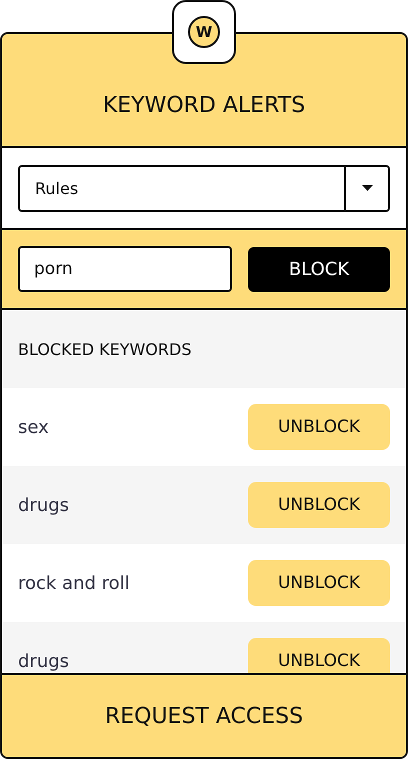 This screenshot has width=408, height=760. I want to click on block-button: BLOCK, so click(319, 269).